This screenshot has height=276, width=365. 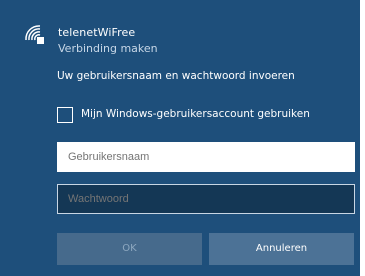 I want to click on network-name: telenetWiFree, so click(x=97, y=32).